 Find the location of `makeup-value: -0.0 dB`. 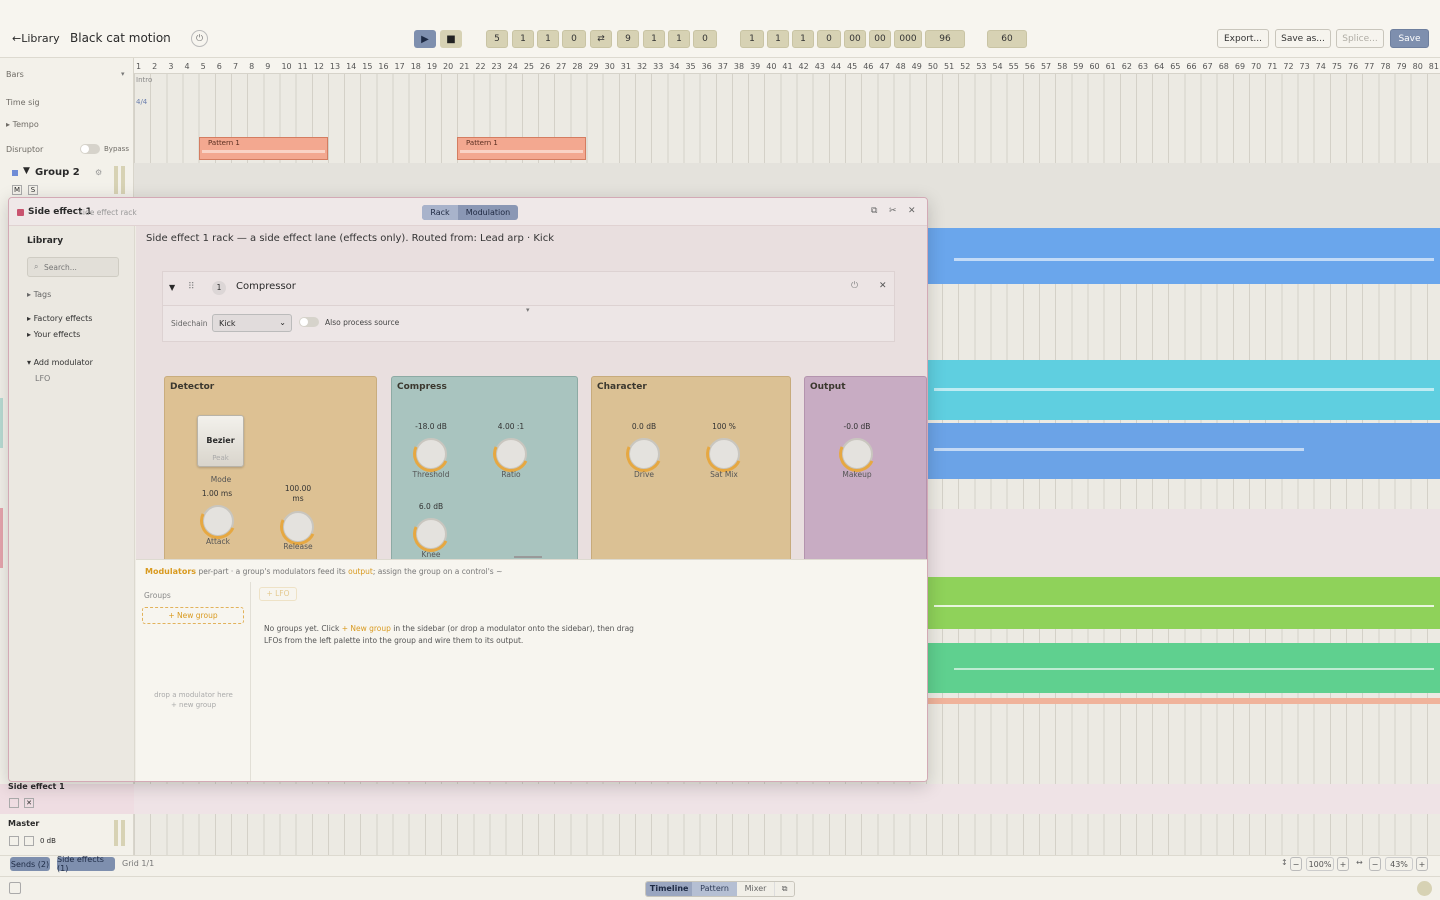

makeup-value: -0.0 dB is located at coordinates (857, 426).